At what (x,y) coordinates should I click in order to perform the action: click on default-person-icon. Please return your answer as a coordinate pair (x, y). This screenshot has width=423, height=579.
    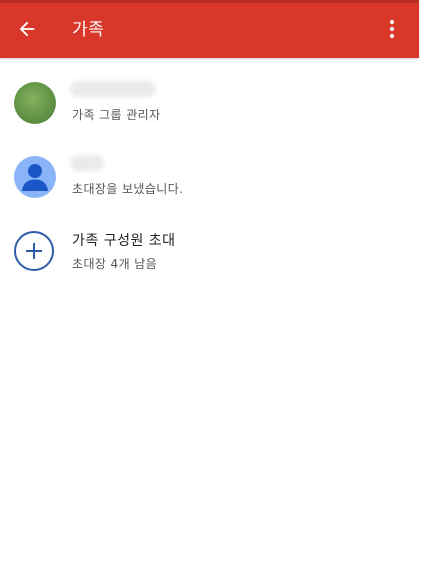
    Looking at the image, I should click on (35, 177).